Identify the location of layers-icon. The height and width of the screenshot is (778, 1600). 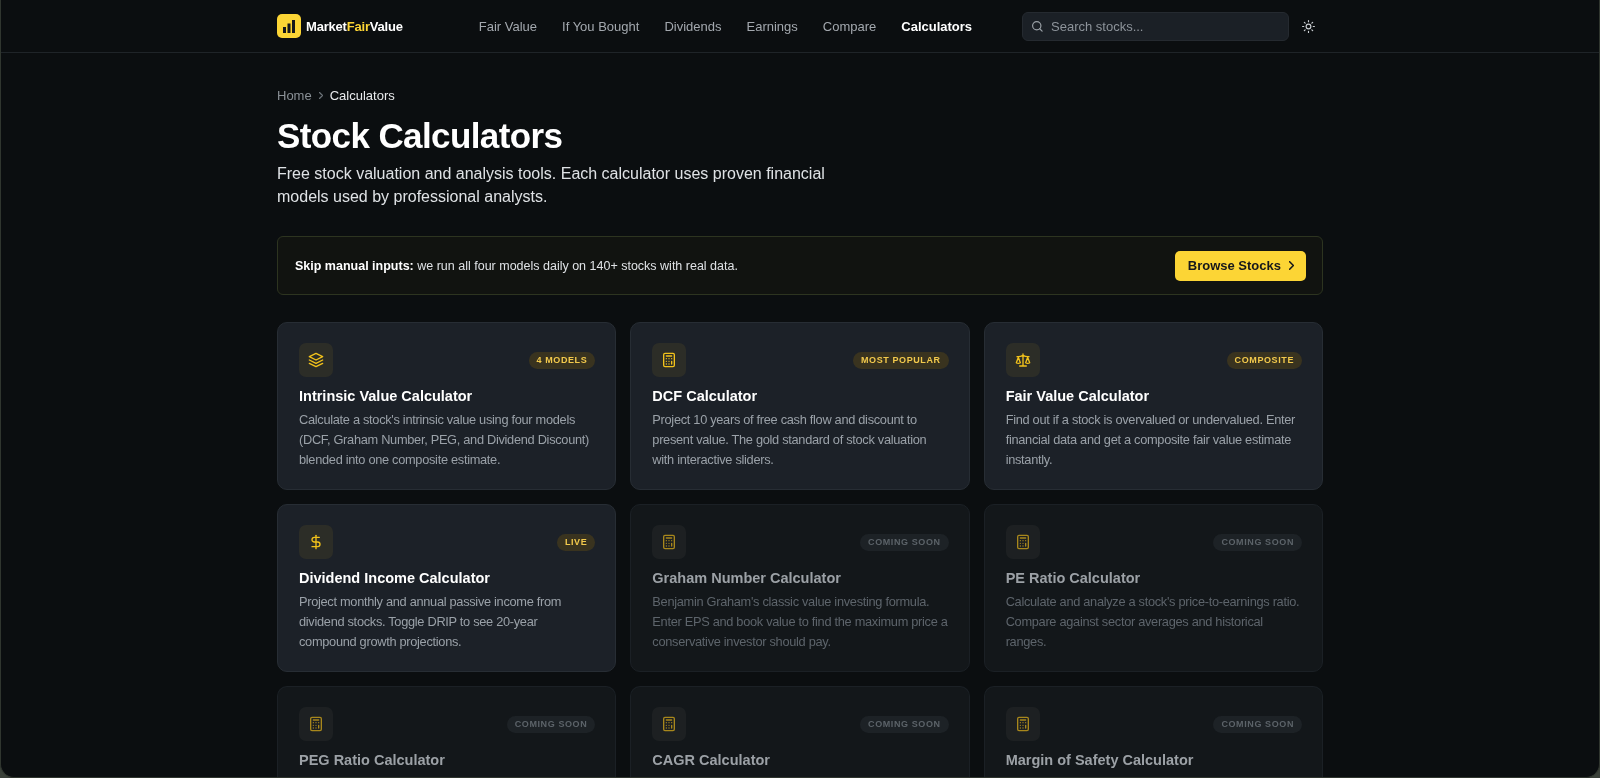
(316, 360).